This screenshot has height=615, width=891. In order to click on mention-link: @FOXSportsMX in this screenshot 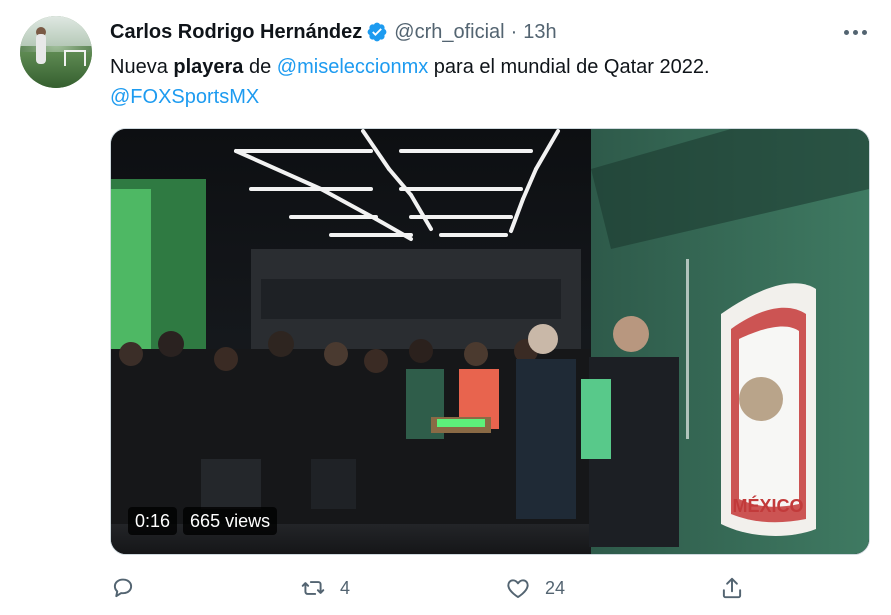, I will do `click(184, 97)`.